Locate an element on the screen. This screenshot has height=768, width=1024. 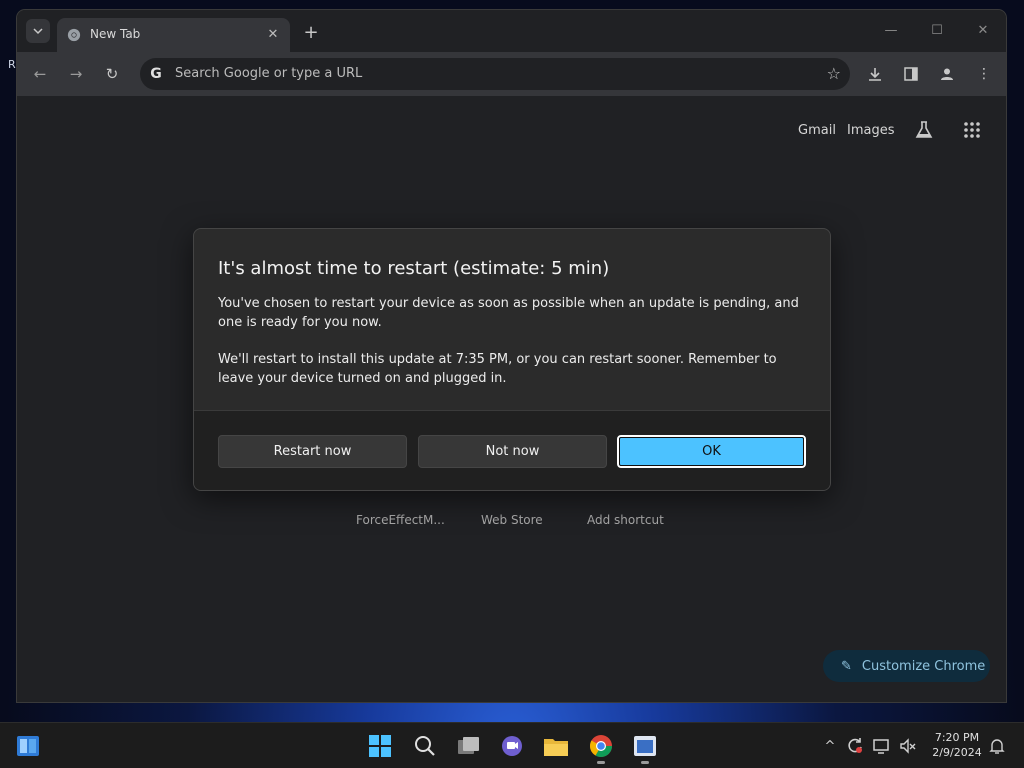
customize-chrome-button: ✎ Customize Chrome is located at coordinates (906, 666).